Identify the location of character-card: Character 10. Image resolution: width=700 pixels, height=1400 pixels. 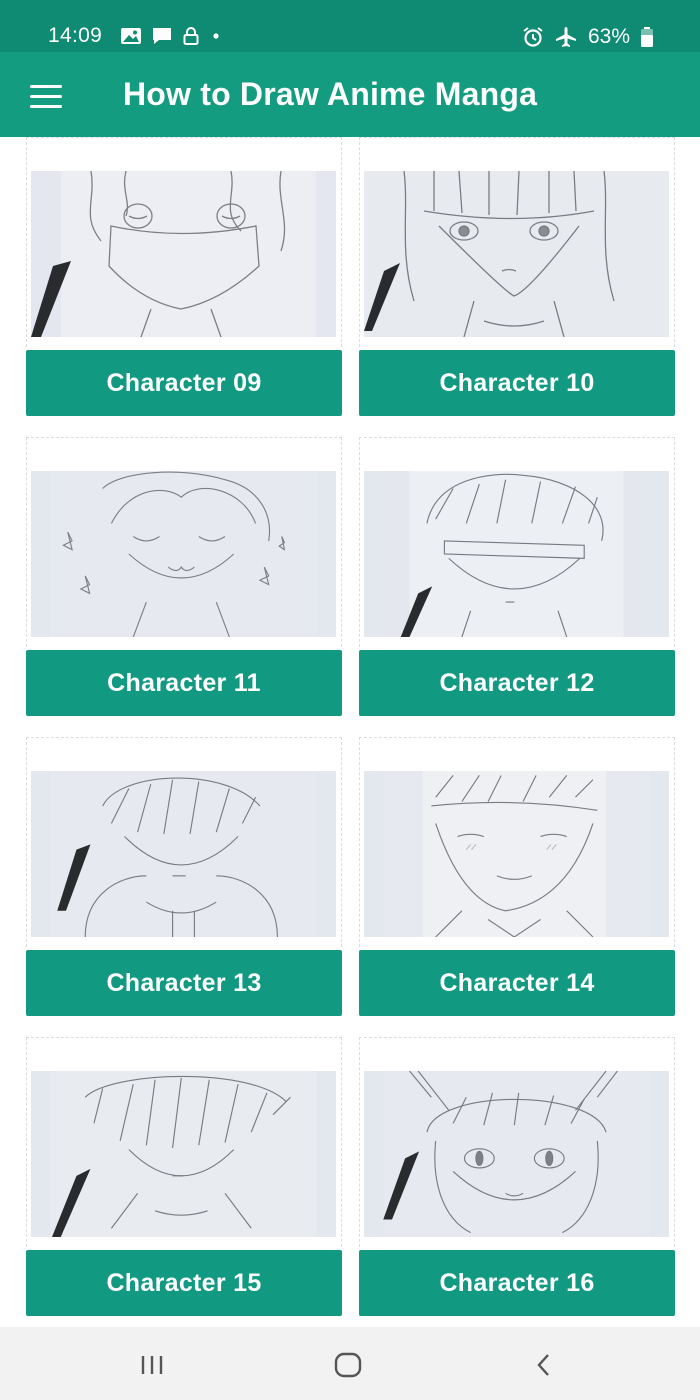
(517, 276).